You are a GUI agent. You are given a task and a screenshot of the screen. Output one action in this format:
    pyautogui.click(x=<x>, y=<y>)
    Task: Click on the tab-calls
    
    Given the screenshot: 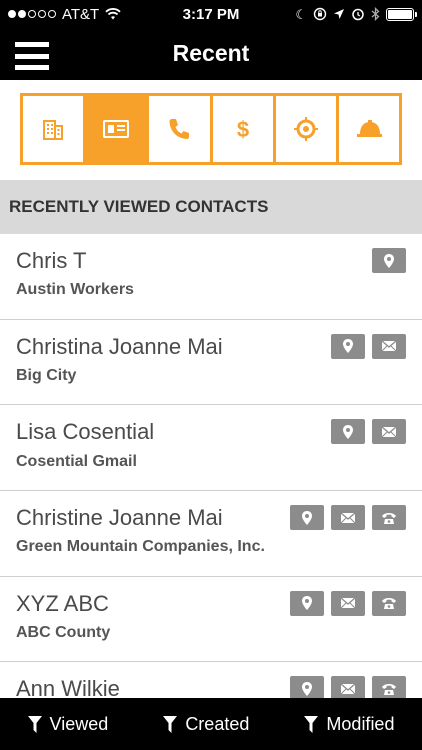 What is the action you would take?
    pyautogui.click(x=181, y=129)
    